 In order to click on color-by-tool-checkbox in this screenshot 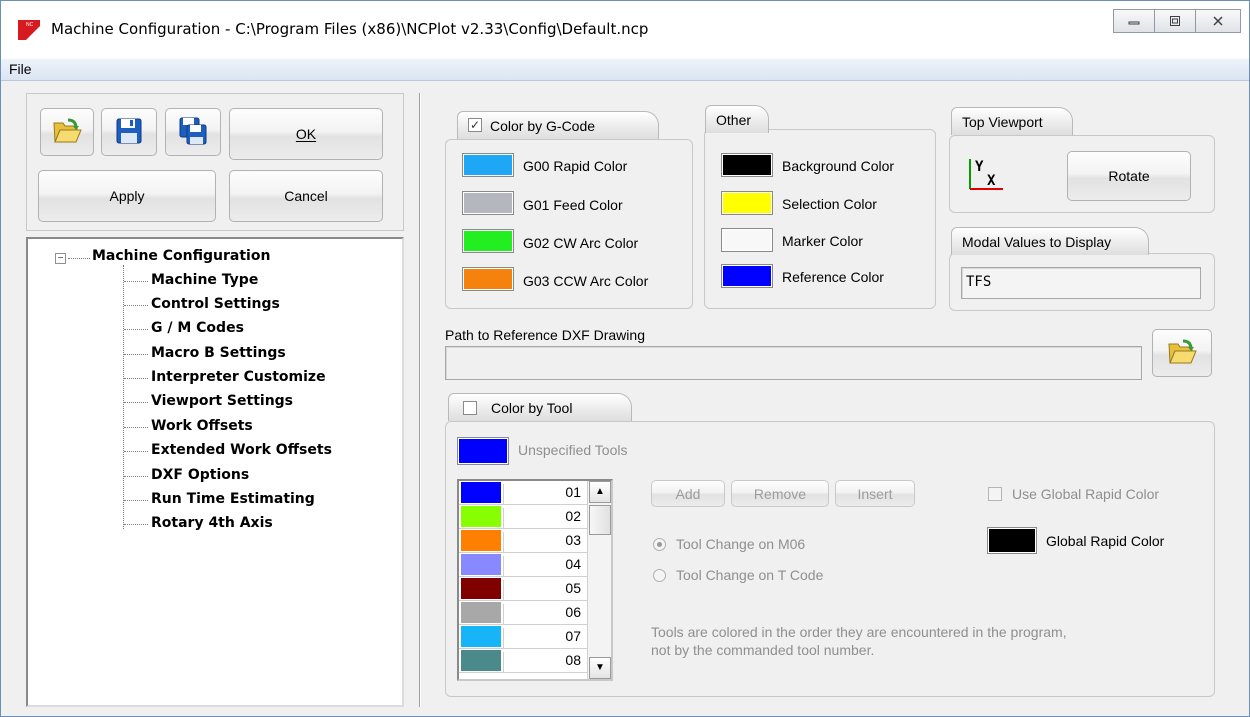, I will do `click(470, 408)`.